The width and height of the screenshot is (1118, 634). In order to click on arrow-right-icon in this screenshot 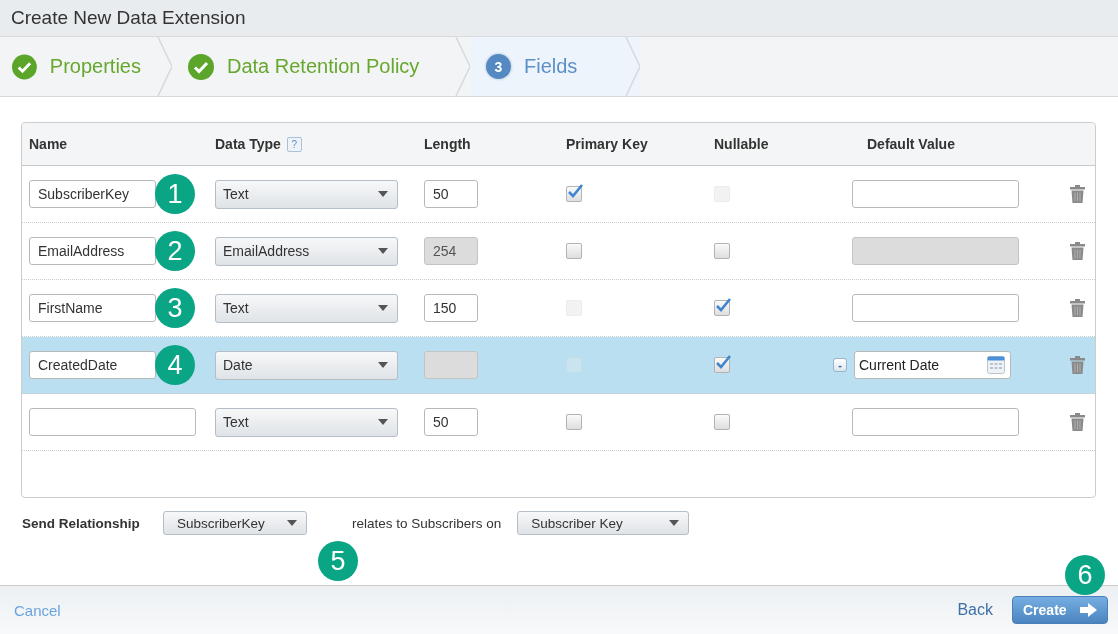, I will do `click(1088, 610)`.